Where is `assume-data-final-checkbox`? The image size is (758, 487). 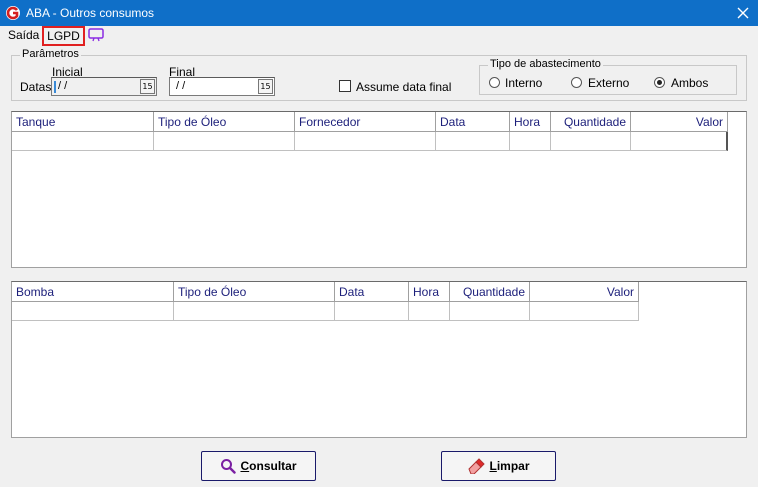
assume-data-final-checkbox is located at coordinates (345, 86).